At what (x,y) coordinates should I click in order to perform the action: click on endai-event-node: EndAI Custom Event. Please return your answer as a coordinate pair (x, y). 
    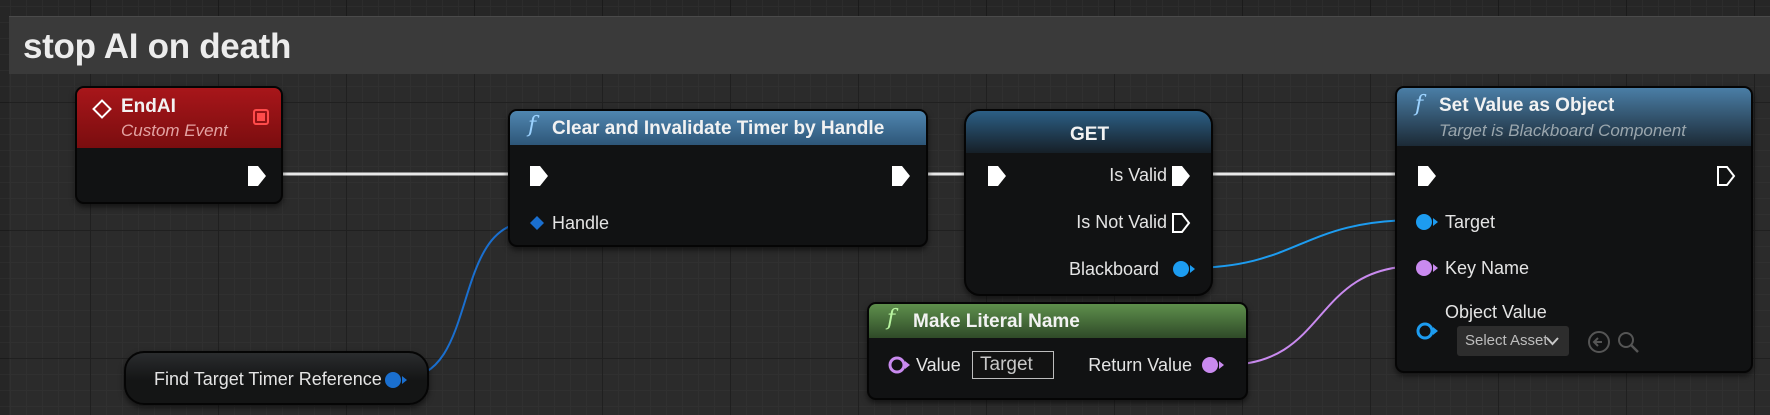
    Looking at the image, I should click on (179, 145).